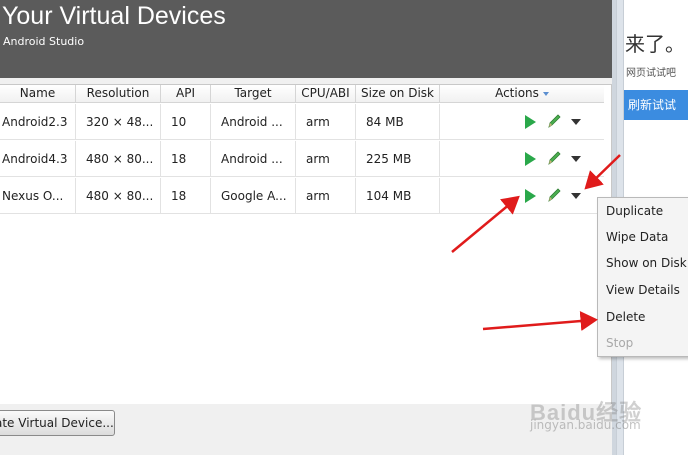 This screenshot has height=455, width=688. What do you see at coordinates (655, 44) in the screenshot?
I see `background-page-heading: 来了。` at bounding box center [655, 44].